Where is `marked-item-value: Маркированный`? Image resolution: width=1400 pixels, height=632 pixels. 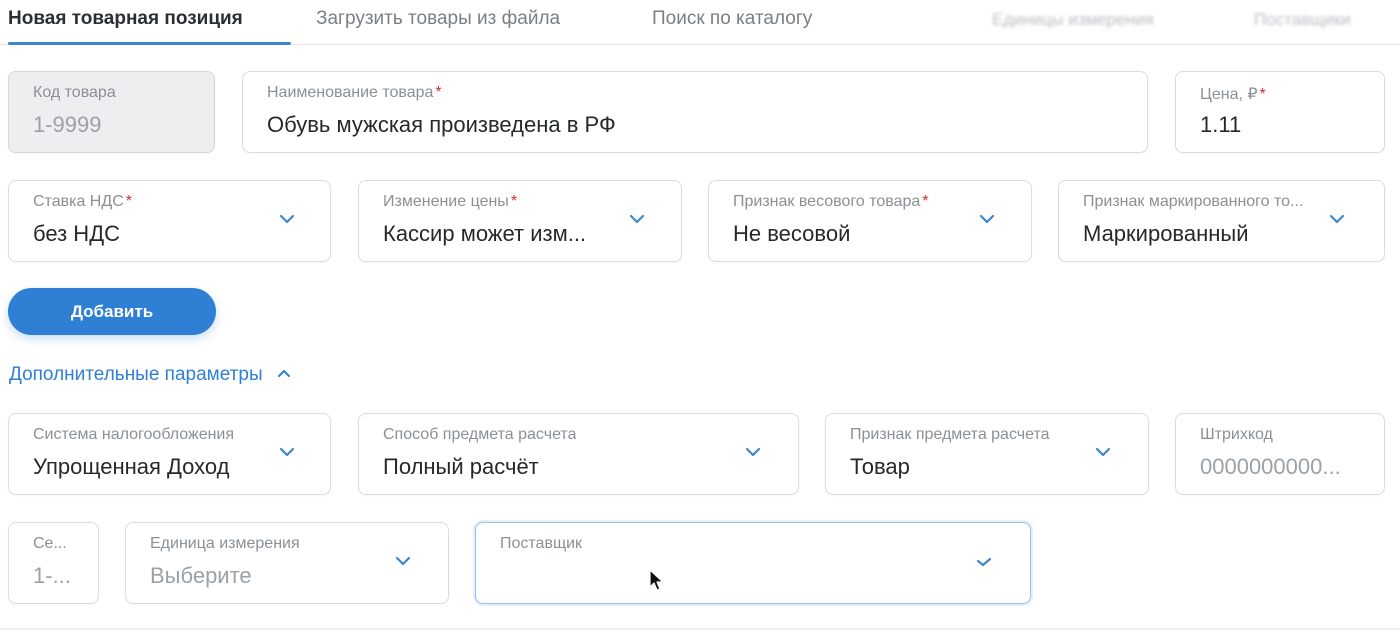
marked-item-value: Маркированный is located at coordinates (1166, 233).